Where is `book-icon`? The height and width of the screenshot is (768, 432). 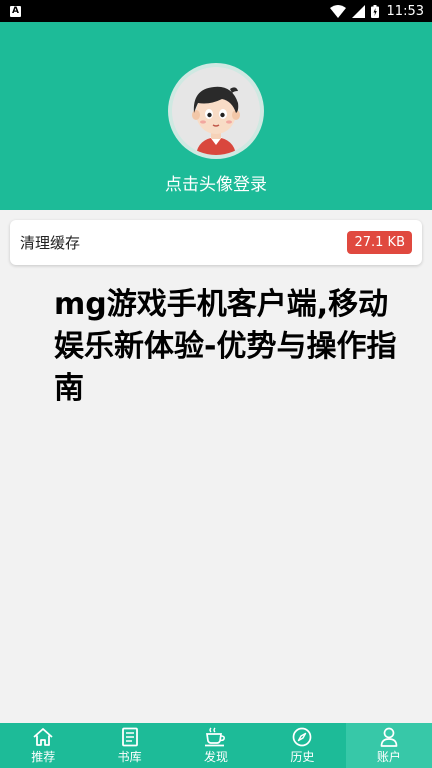 book-icon is located at coordinates (129, 736).